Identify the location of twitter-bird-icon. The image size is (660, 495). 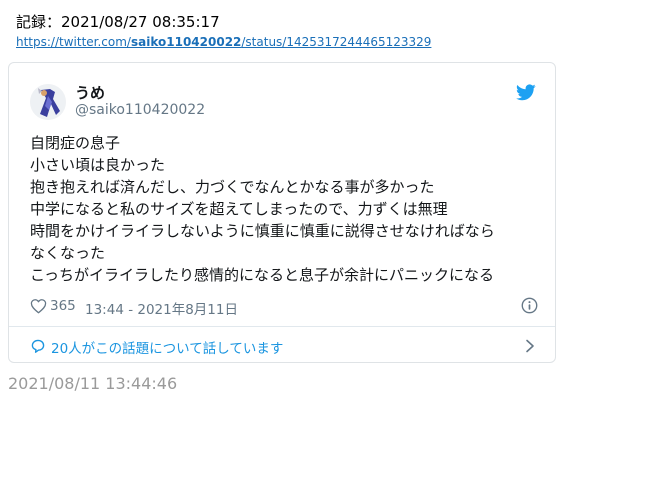
(527, 93).